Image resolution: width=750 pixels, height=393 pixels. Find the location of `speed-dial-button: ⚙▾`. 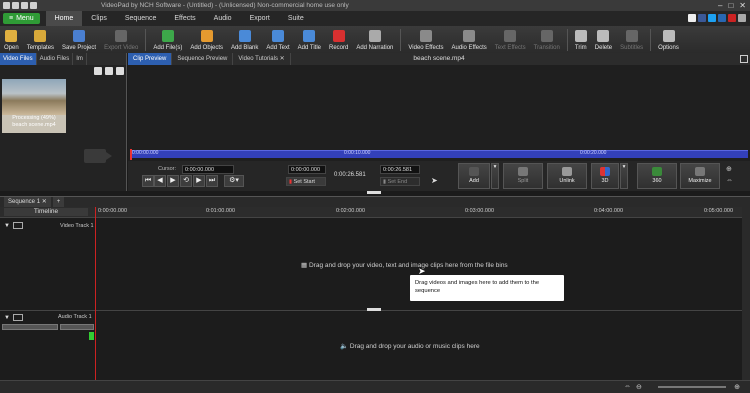

speed-dial-button: ⚙▾ is located at coordinates (234, 181).